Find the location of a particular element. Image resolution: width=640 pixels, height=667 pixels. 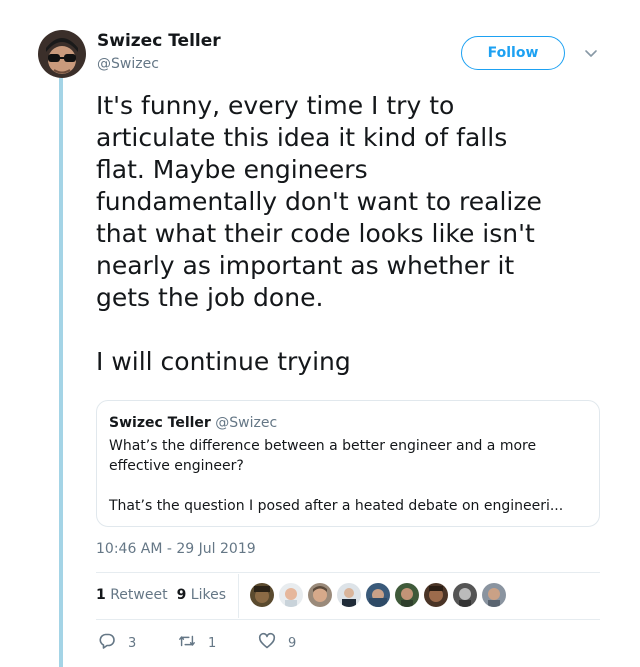

heart-icon is located at coordinates (267, 643).